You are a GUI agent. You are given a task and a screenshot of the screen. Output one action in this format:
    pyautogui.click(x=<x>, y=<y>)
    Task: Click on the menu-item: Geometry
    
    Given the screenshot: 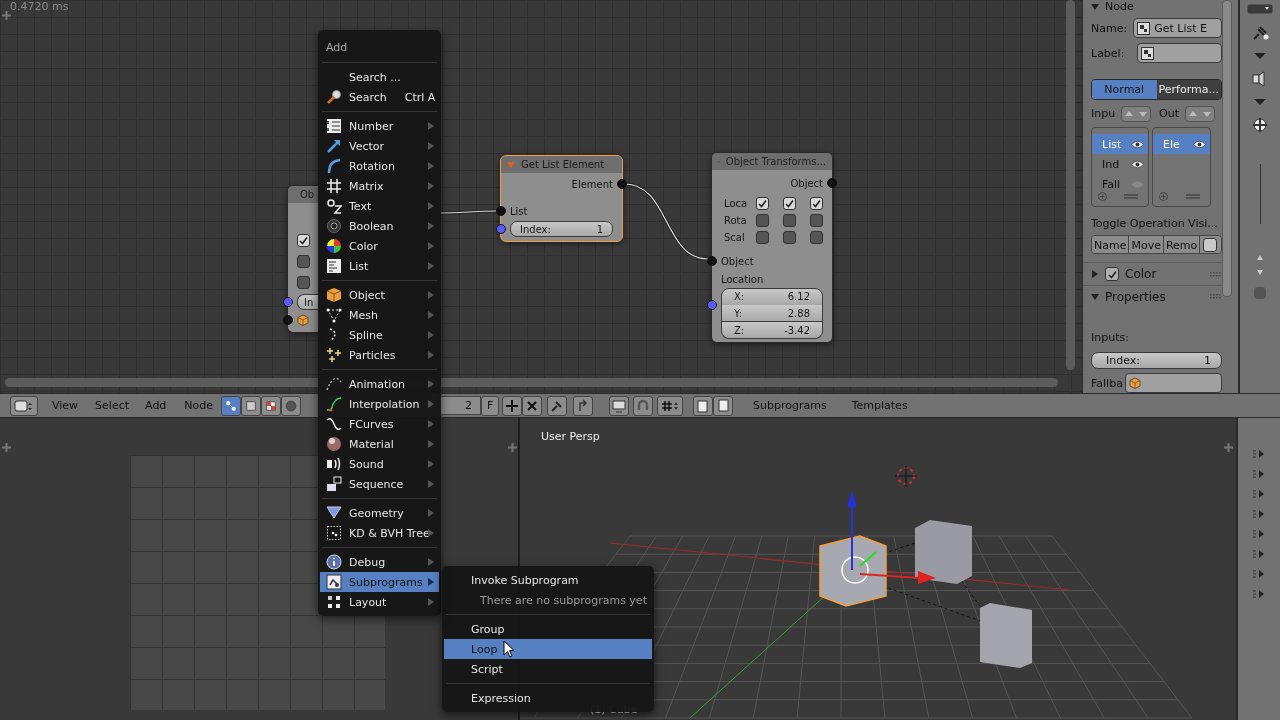 What is the action you would take?
    pyautogui.click(x=379, y=513)
    